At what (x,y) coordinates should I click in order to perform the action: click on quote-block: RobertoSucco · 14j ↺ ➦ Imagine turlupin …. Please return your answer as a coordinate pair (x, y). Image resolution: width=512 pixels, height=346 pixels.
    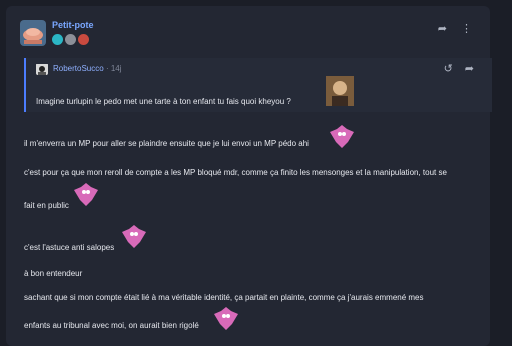
    Looking at the image, I should click on (258, 85).